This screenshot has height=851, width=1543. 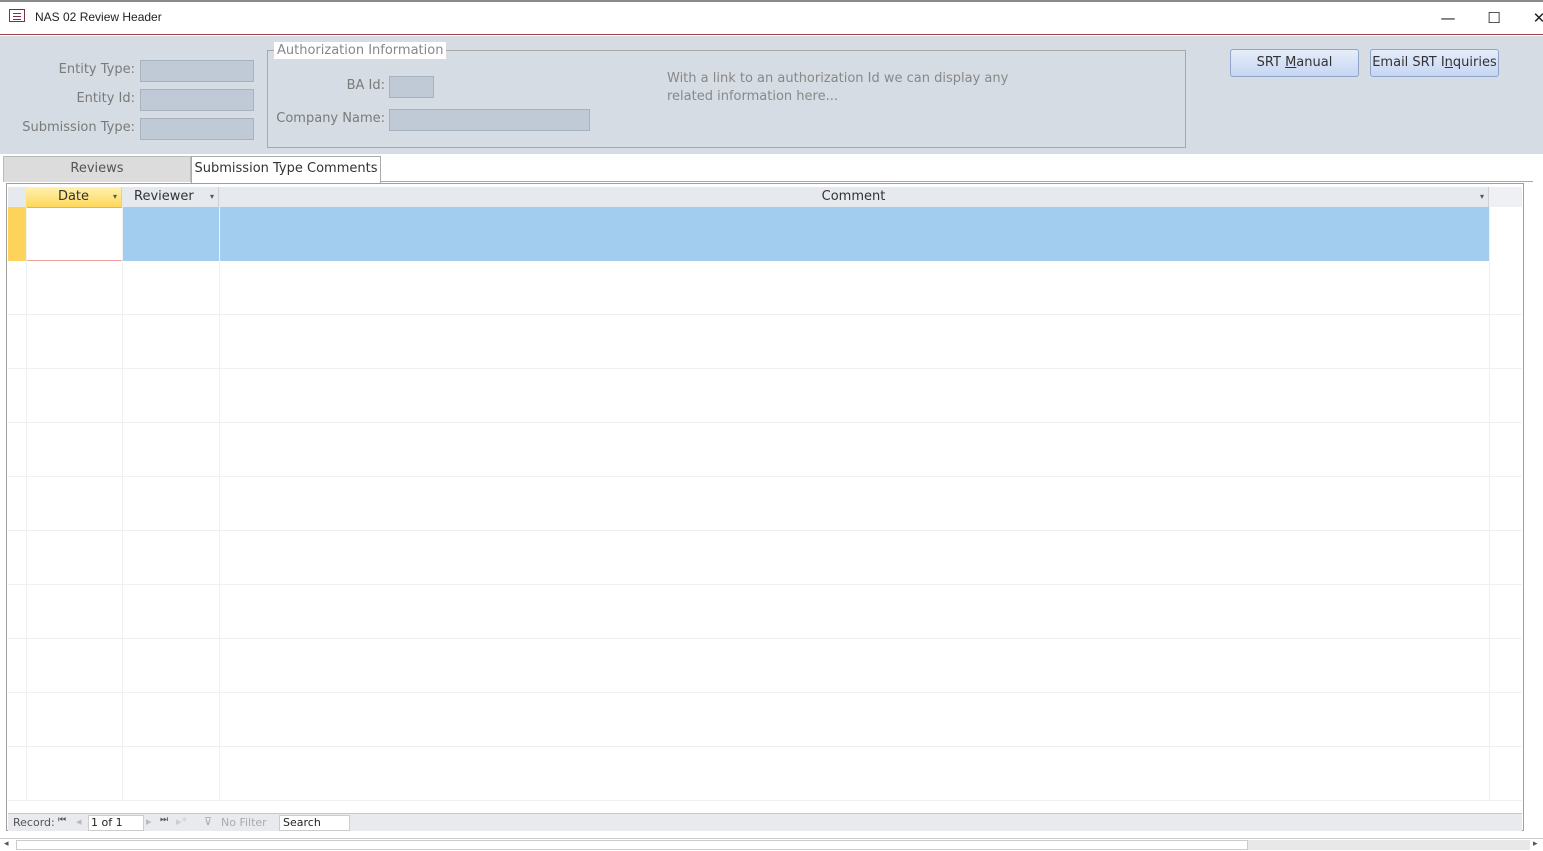 What do you see at coordinates (79, 821) in the screenshot?
I see `previous-record-button: ◂` at bounding box center [79, 821].